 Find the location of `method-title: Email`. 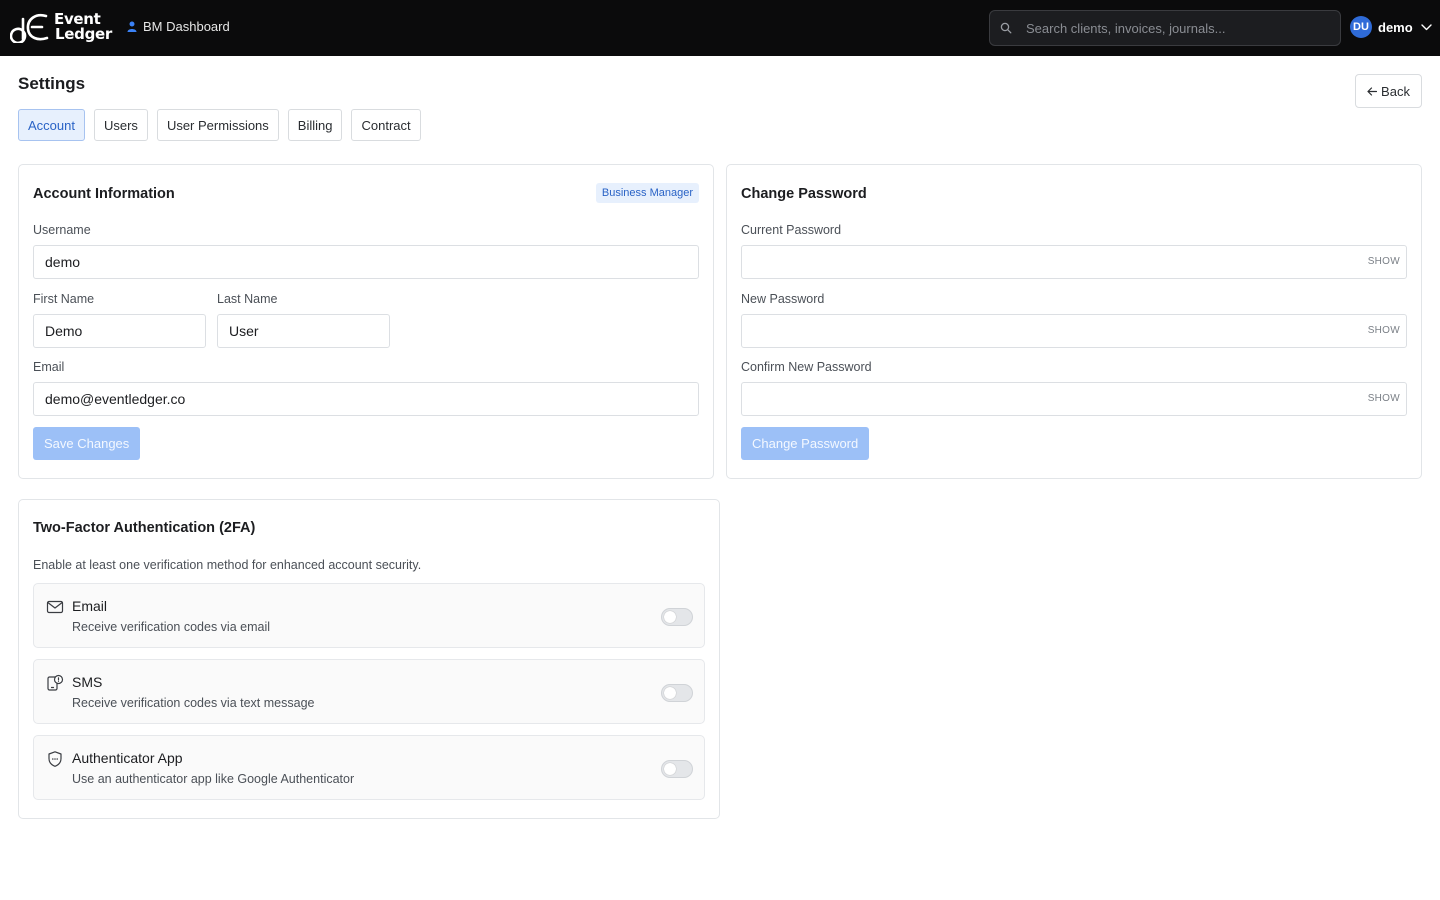

method-title: Email is located at coordinates (90, 606).